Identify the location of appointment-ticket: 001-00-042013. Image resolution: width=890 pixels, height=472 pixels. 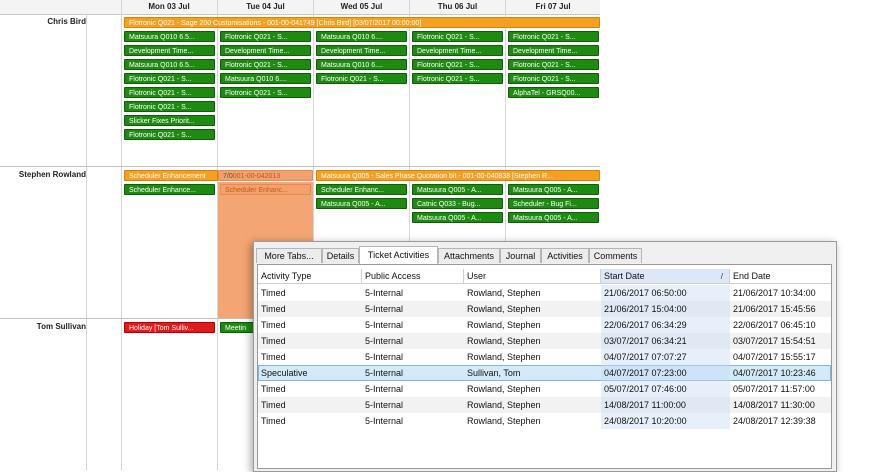
(256, 176).